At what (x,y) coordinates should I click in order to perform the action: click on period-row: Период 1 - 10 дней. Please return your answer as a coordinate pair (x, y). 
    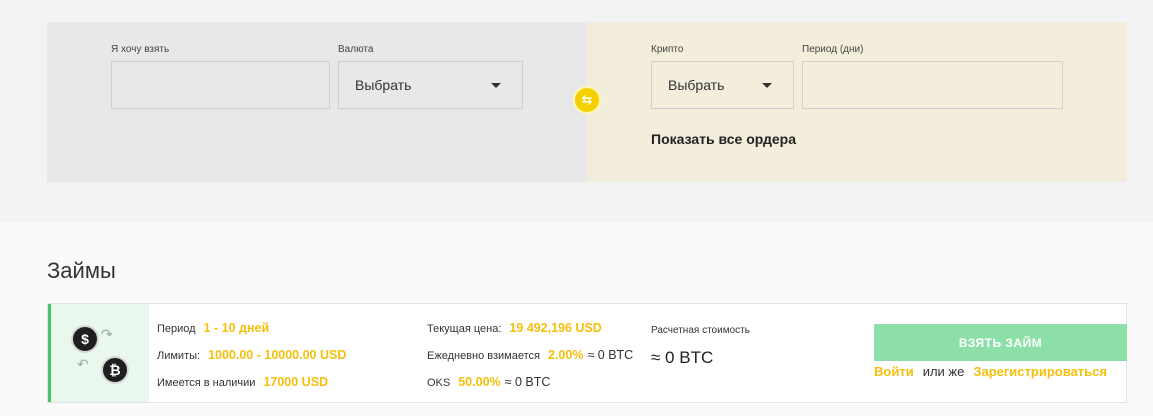
    Looking at the image, I should click on (213, 328).